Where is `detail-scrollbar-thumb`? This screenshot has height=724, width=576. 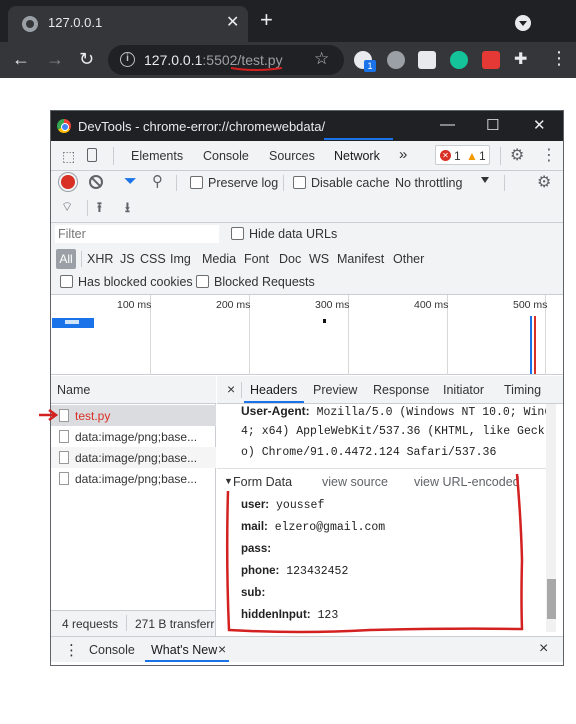 detail-scrollbar-thumb is located at coordinates (551, 599).